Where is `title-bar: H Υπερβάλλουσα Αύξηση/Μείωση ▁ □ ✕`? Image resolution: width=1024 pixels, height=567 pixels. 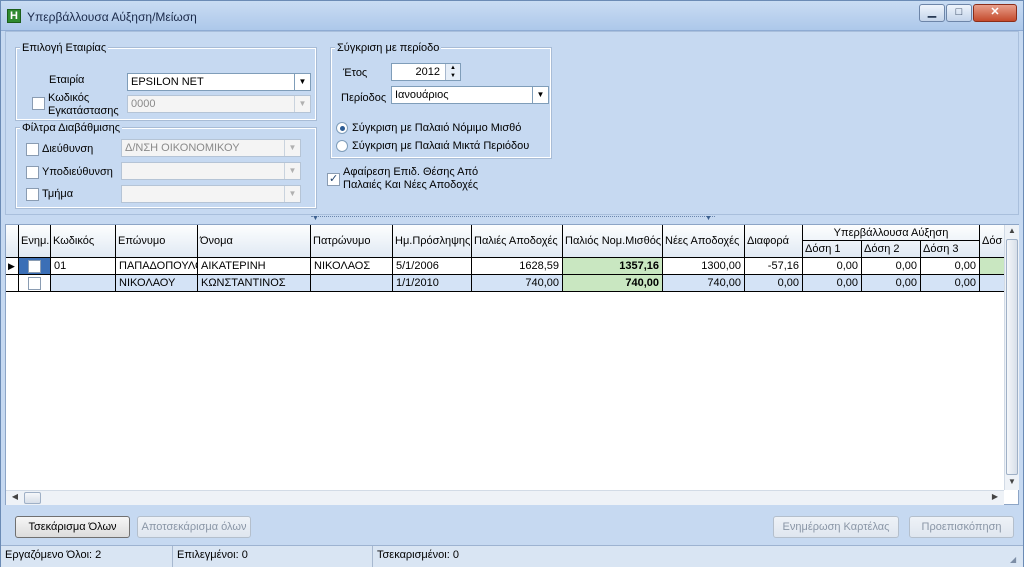
title-bar: H Υπερβάλλουσα Αύξηση/Μείωση ▁ □ ✕ is located at coordinates (512, 16).